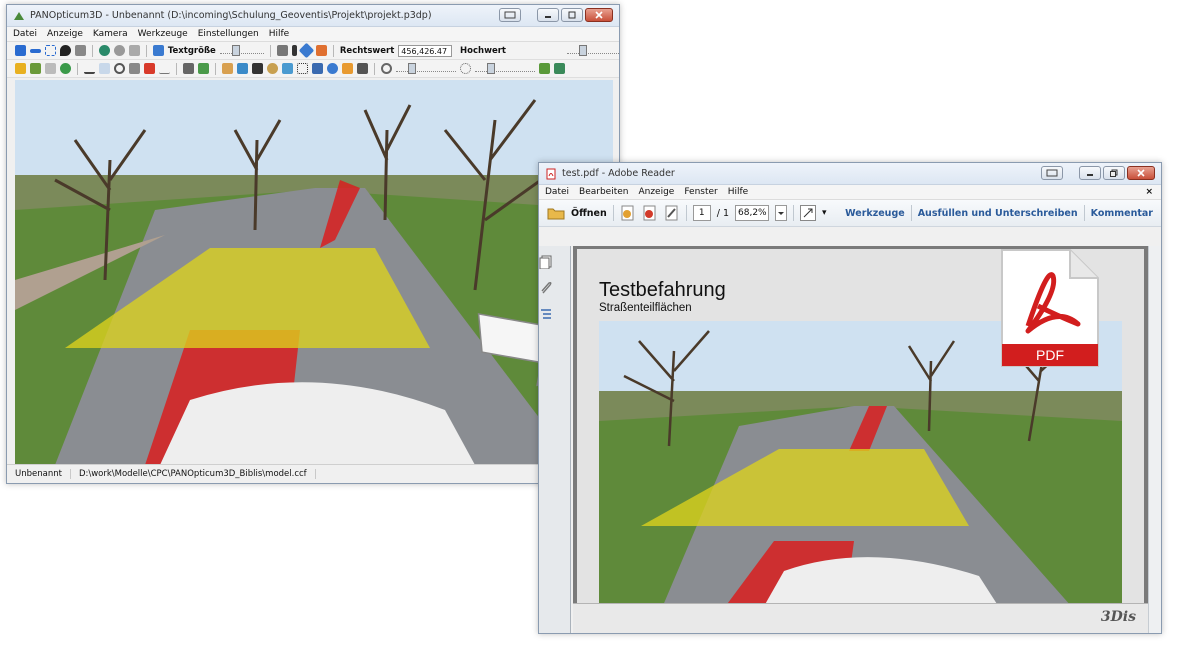  I want to click on table-icon, so click(227, 68).